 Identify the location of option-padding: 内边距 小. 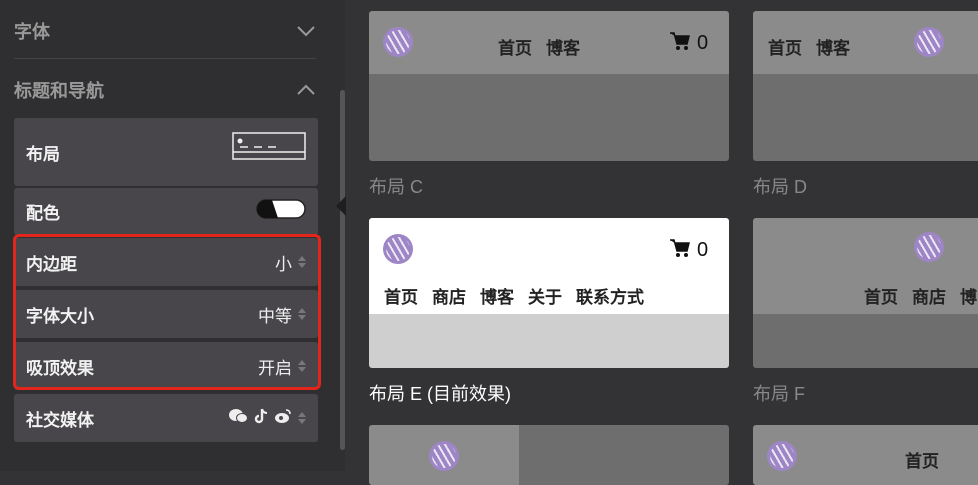
(166, 262).